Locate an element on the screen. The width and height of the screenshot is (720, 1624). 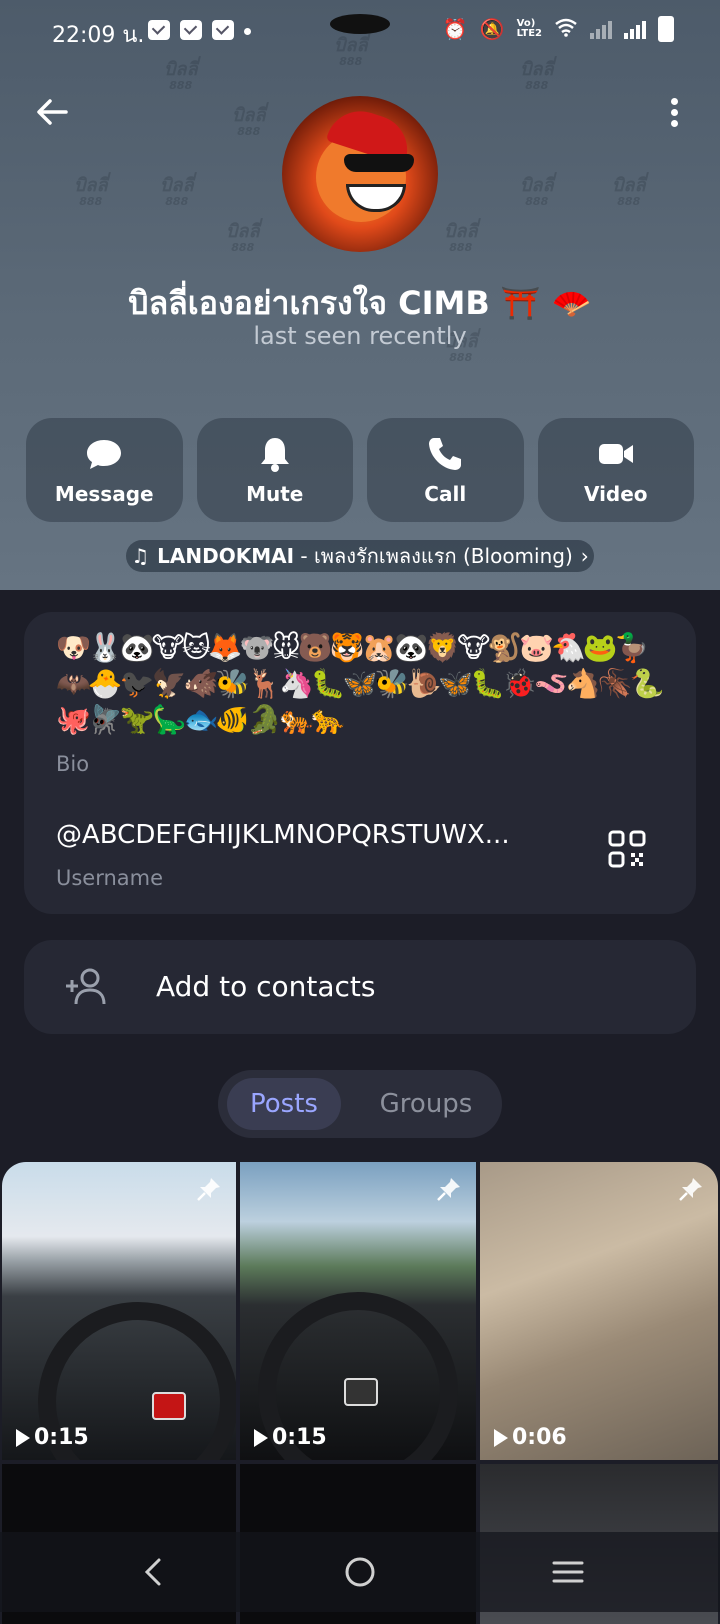
more-options-button is located at coordinates (674, 114).